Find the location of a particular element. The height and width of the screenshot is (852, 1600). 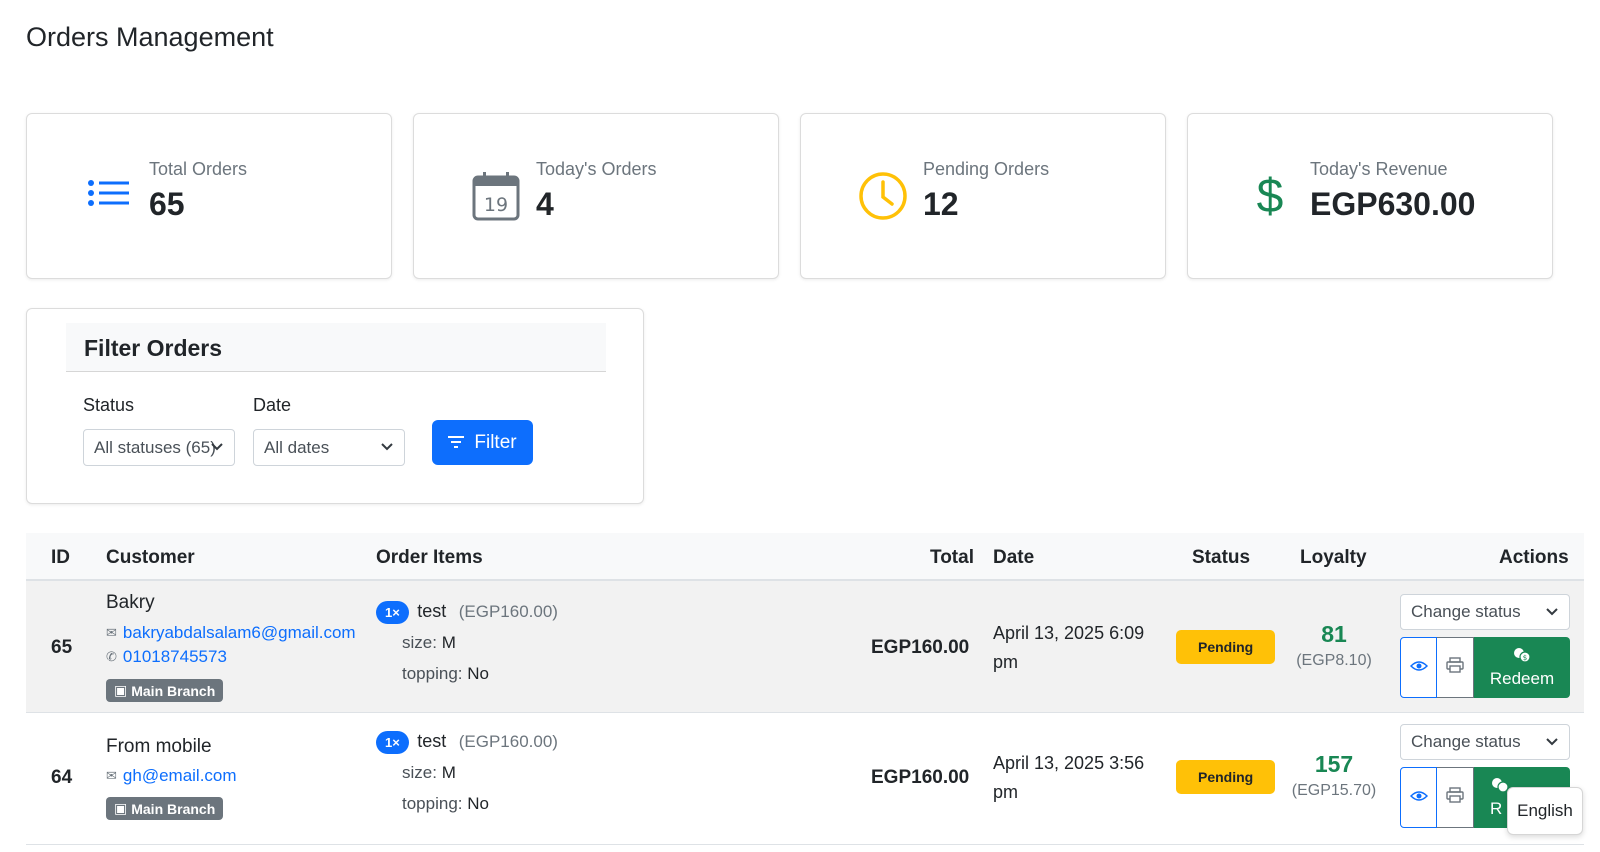

stat-card-todays-revenue: $ Today's Revenue EGP630.00 is located at coordinates (1370, 196).